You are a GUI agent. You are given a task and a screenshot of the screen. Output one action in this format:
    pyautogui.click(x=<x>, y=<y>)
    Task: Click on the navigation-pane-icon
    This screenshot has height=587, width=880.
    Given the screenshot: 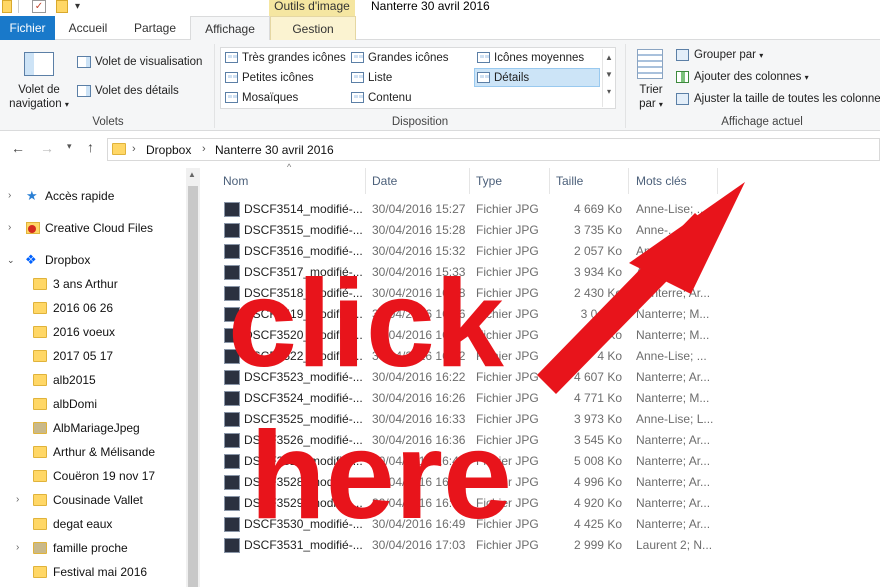 What is the action you would take?
    pyautogui.click(x=39, y=64)
    